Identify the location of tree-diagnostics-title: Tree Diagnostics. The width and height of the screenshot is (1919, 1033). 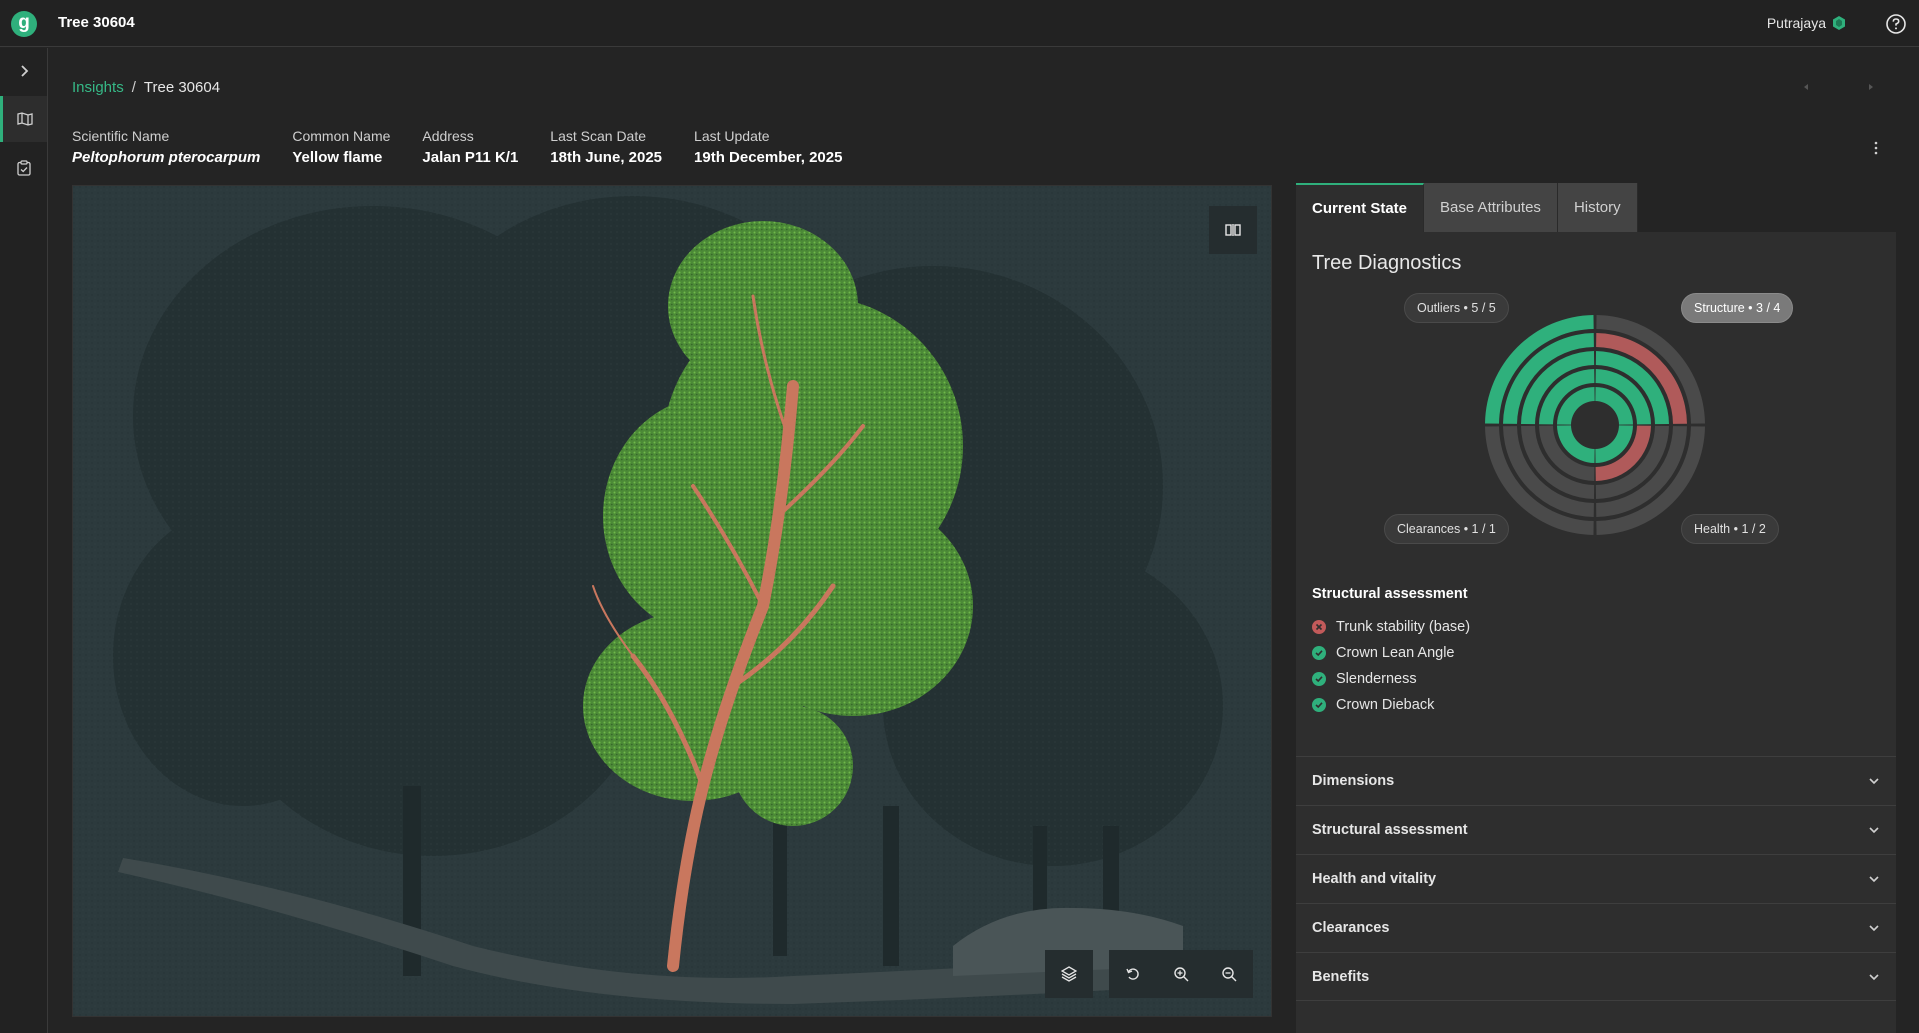
(1387, 263).